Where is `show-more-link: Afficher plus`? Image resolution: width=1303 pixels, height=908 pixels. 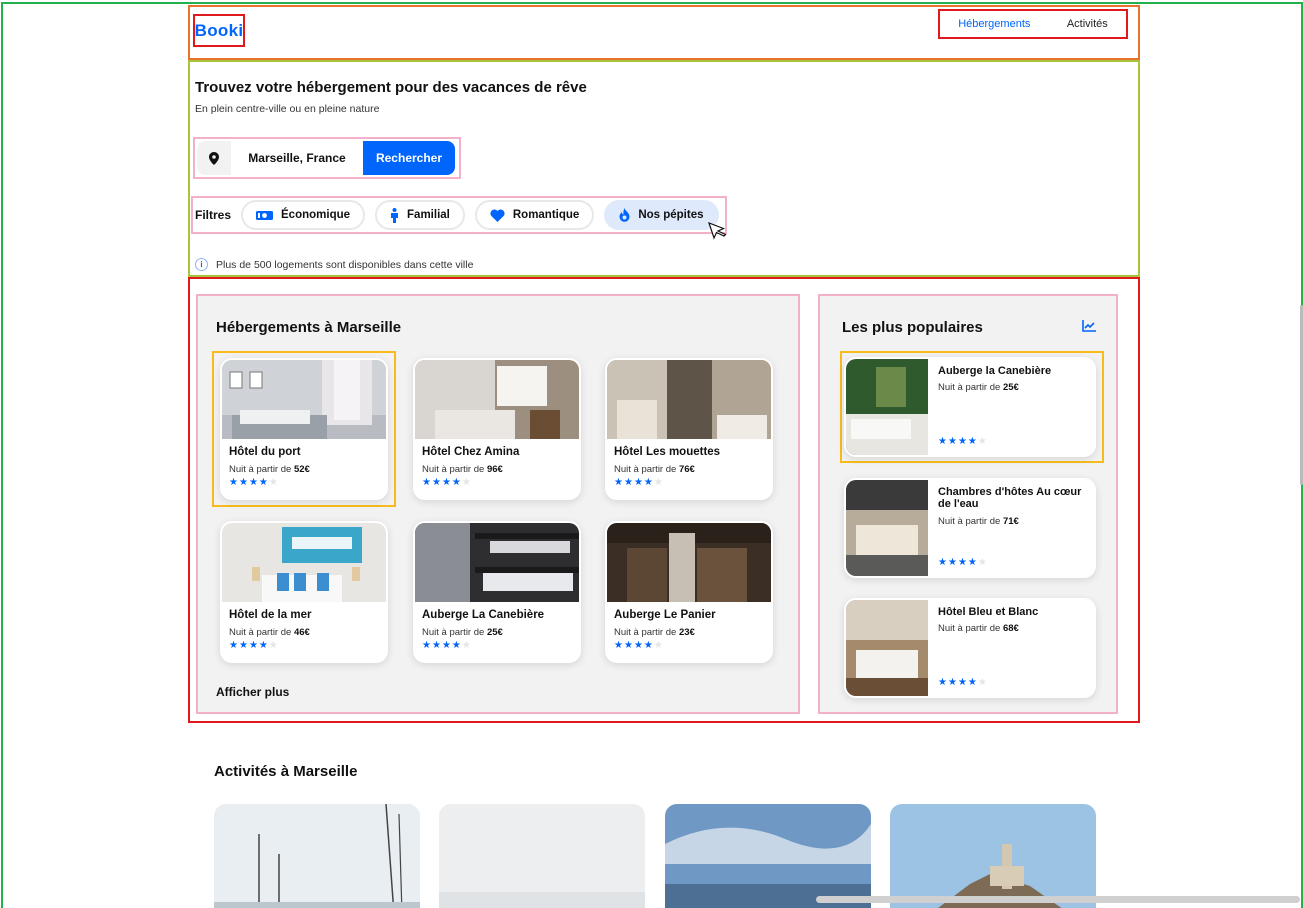
show-more-link: Afficher plus is located at coordinates (252, 692).